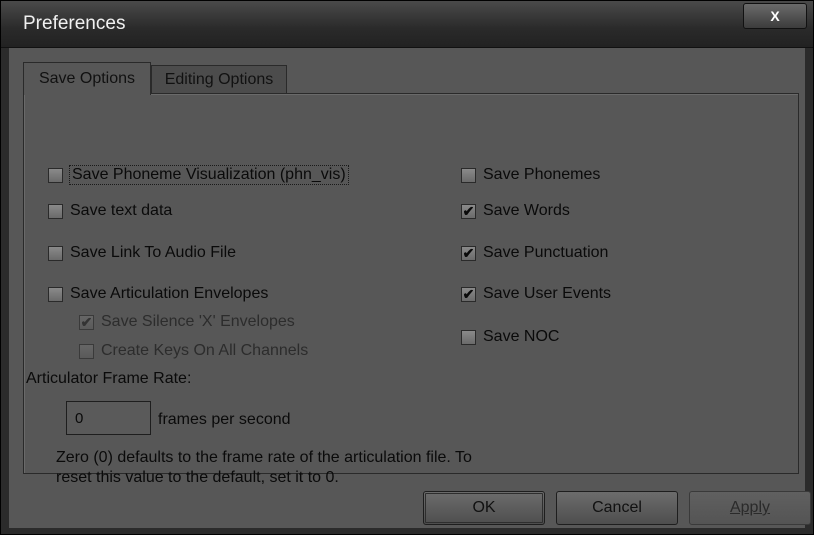 This screenshot has height=535, width=814. What do you see at coordinates (546, 252) in the screenshot?
I see `checkbox-label: Save Punctuation` at bounding box center [546, 252].